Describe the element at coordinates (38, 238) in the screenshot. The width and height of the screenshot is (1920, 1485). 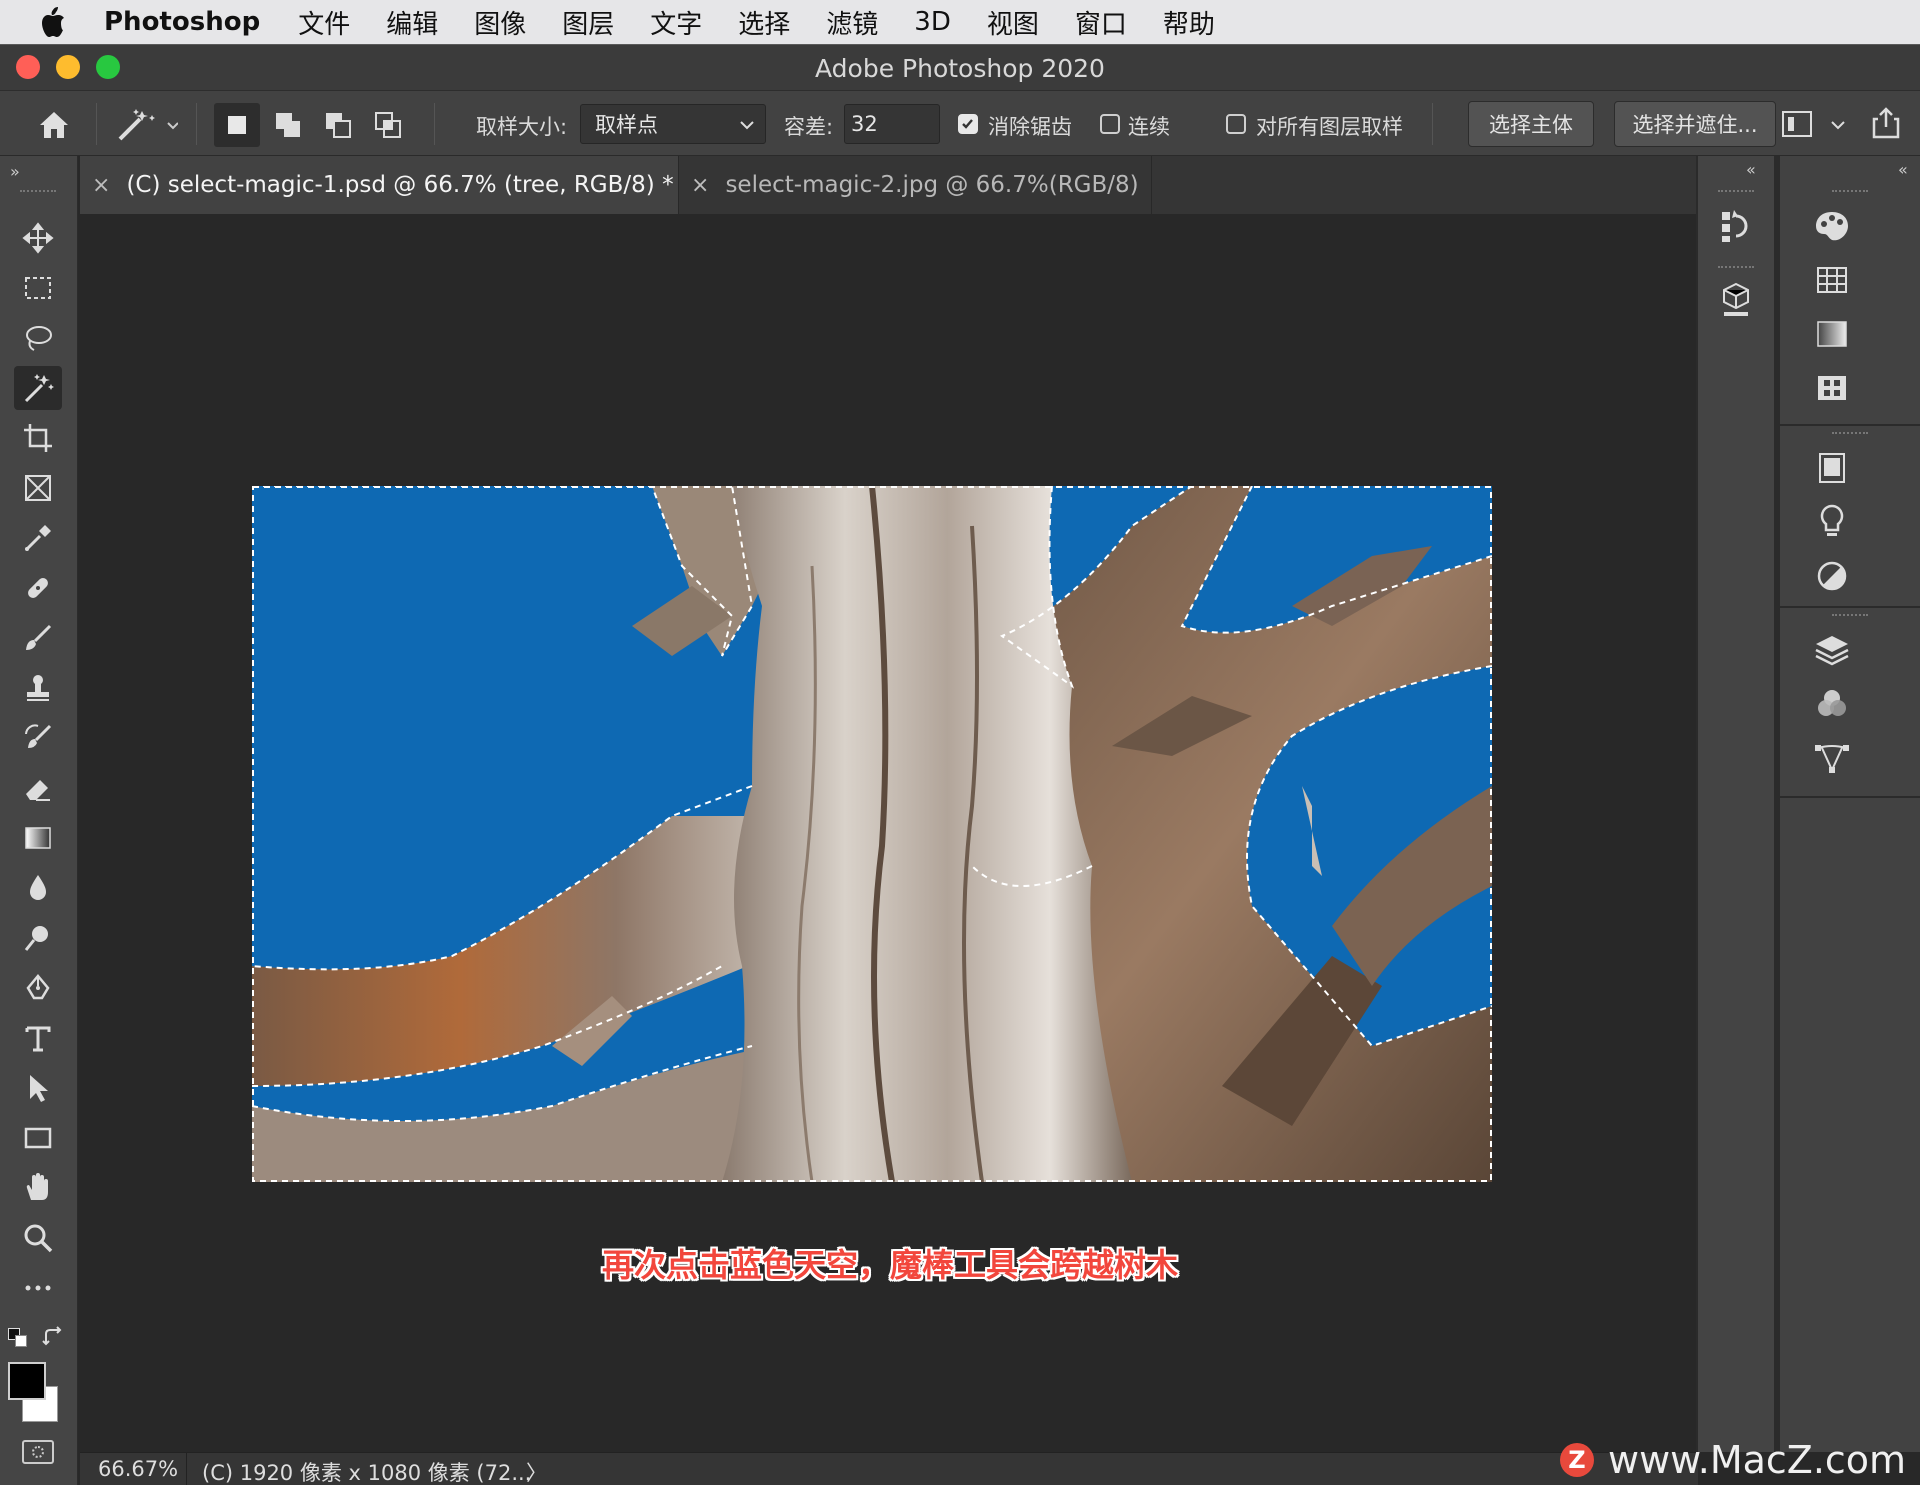
I see `move-icon` at that location.